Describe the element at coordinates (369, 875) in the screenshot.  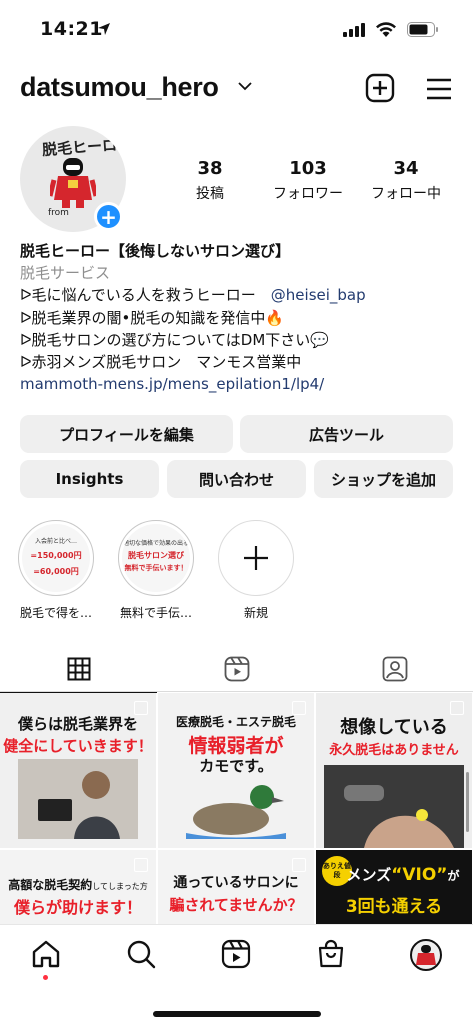
I see `post-caption-text: メンズ` at that location.